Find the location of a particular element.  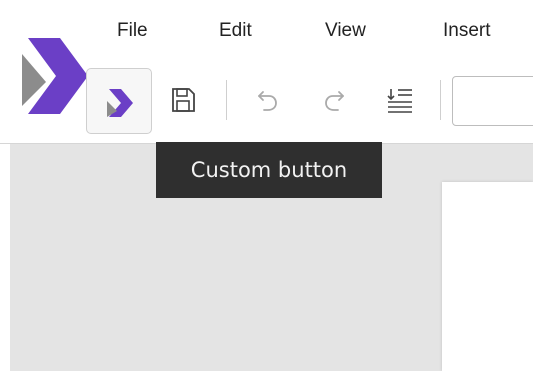

save-button is located at coordinates (183, 100).